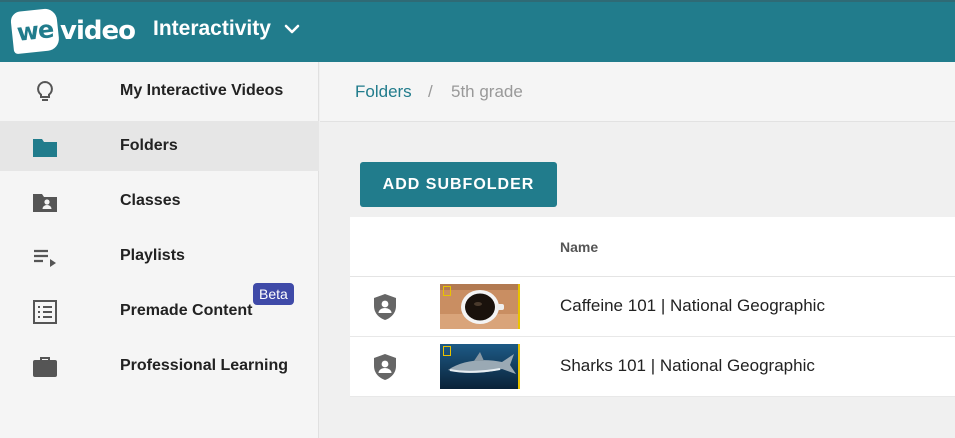 The width and height of the screenshot is (955, 438). Describe the element at coordinates (692, 306) in the screenshot. I see `video-title: Caffeine 101 | National Geographic` at that location.